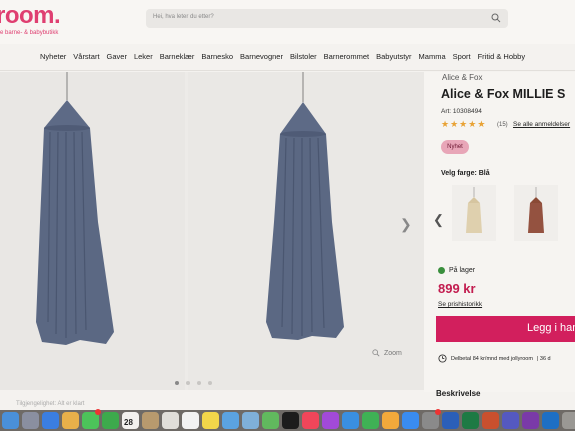 The width and height of the screenshot is (575, 431). I want to click on macos-dock: 28, so click(287, 420).